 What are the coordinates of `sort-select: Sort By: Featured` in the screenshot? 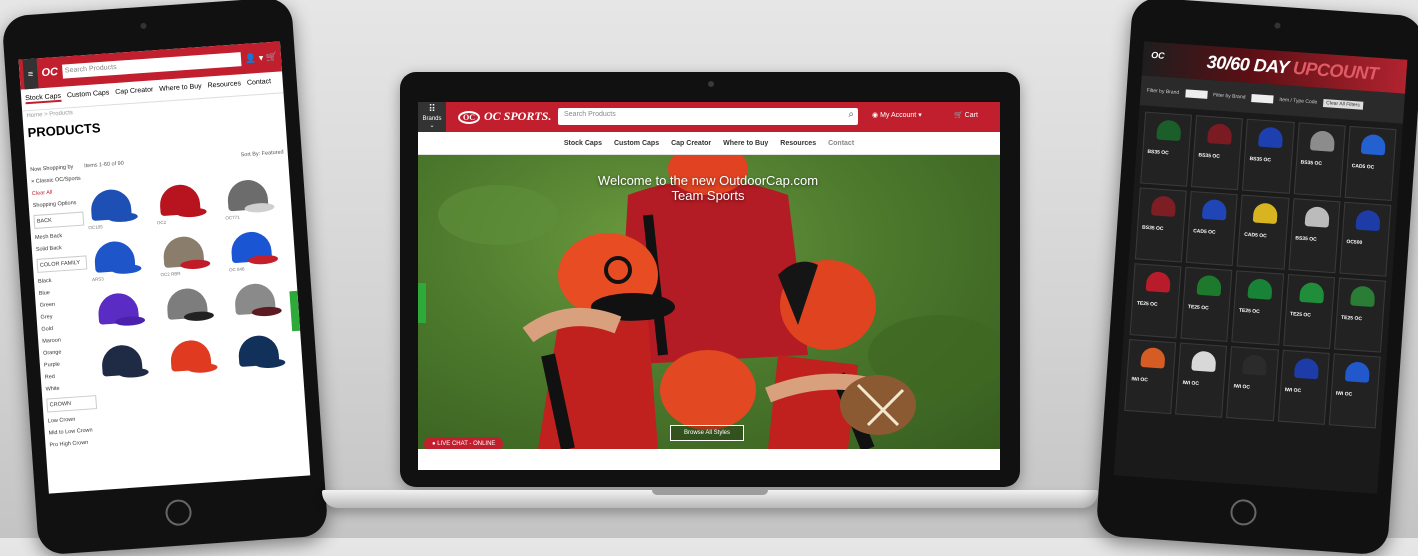 It's located at (261, 153).